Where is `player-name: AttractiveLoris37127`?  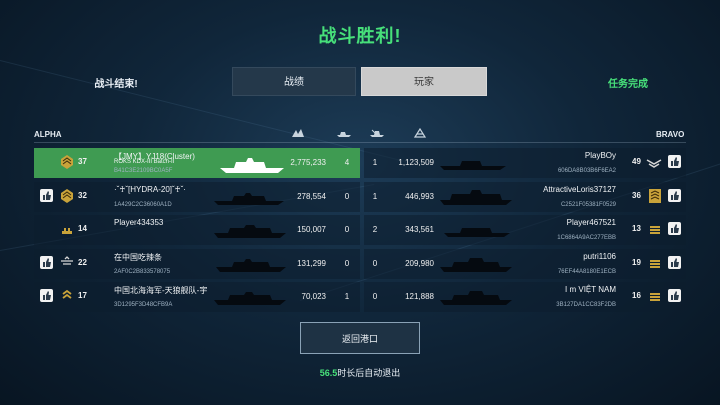 player-name: AttractiveLoris37127 is located at coordinates (561, 189).